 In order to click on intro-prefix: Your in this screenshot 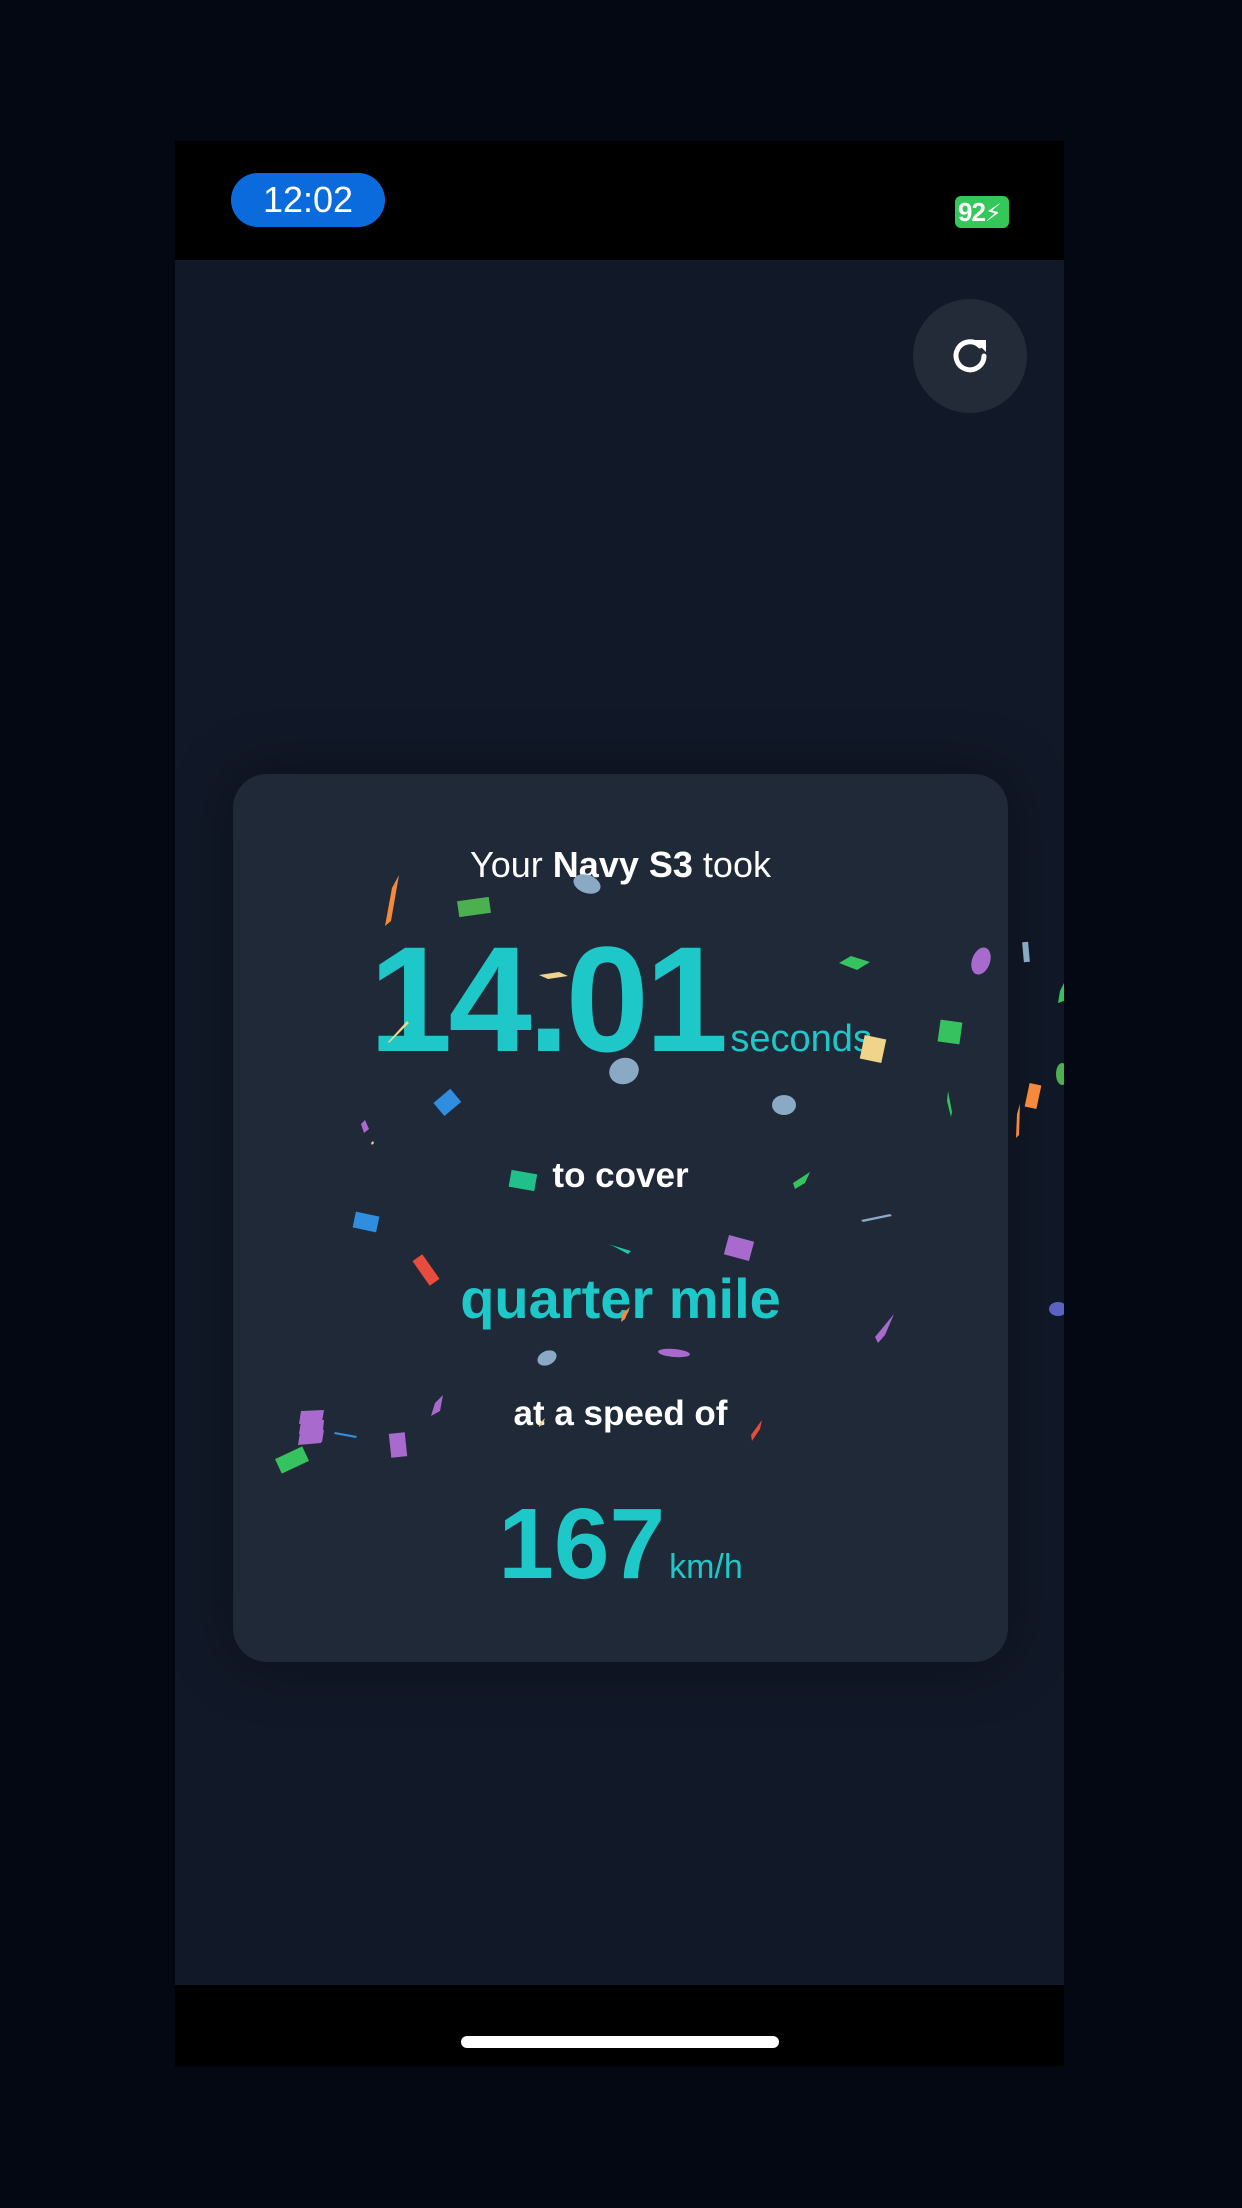, I will do `click(506, 864)`.